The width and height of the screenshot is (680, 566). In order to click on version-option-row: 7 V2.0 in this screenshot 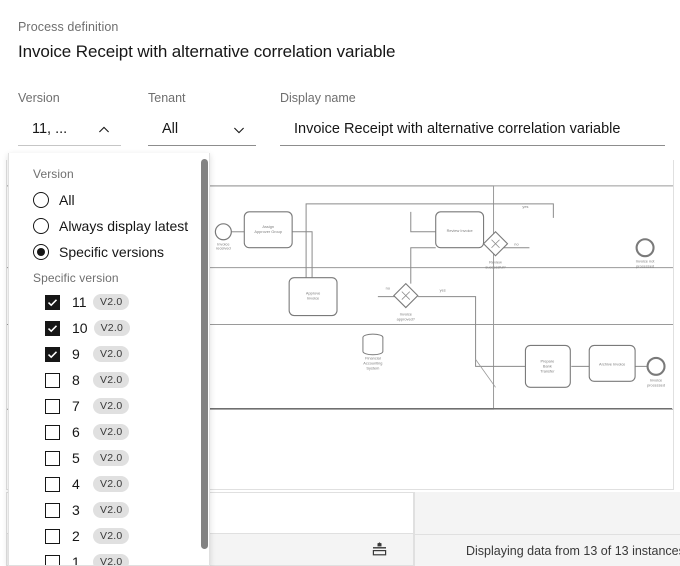, I will do `click(109, 406)`.